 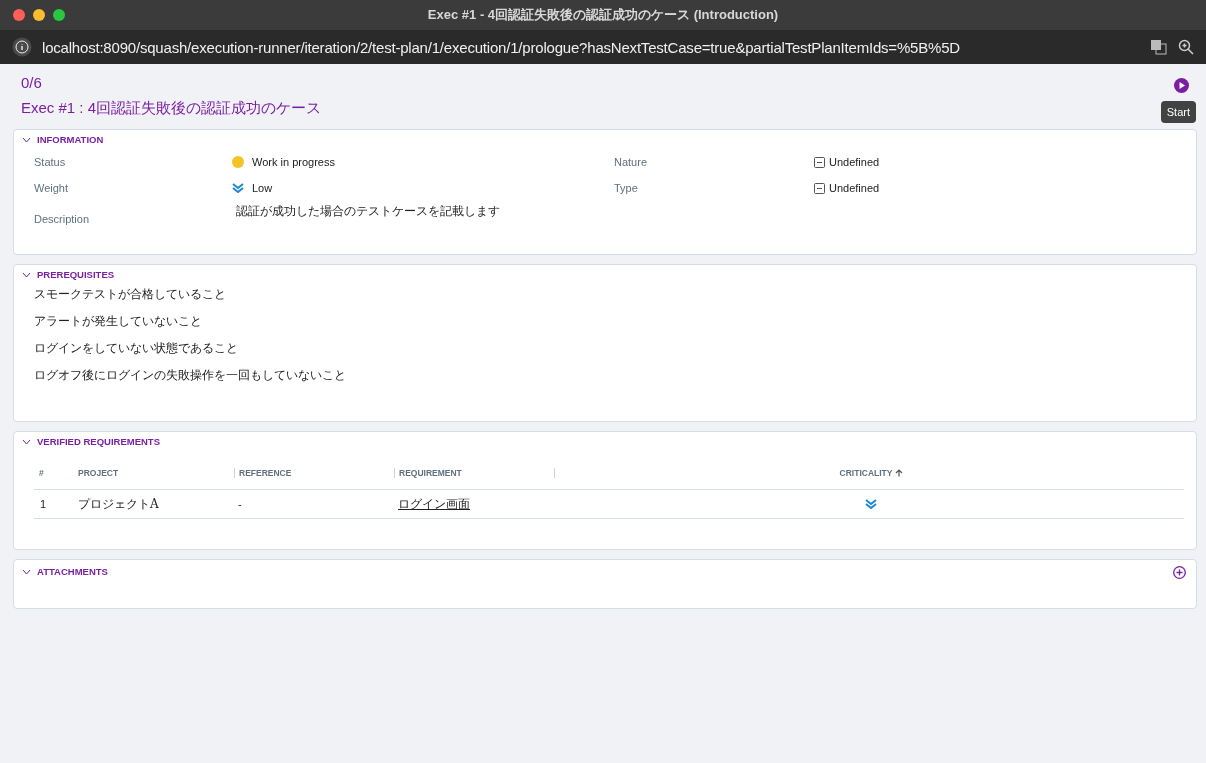 I want to click on table-cell-text: 1, so click(x=43, y=504).